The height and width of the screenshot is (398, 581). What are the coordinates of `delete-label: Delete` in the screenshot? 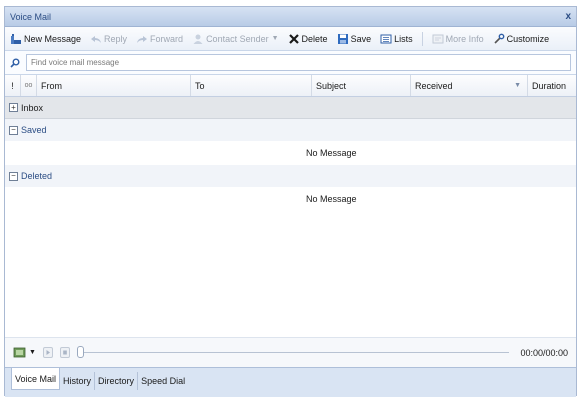 It's located at (314, 38).